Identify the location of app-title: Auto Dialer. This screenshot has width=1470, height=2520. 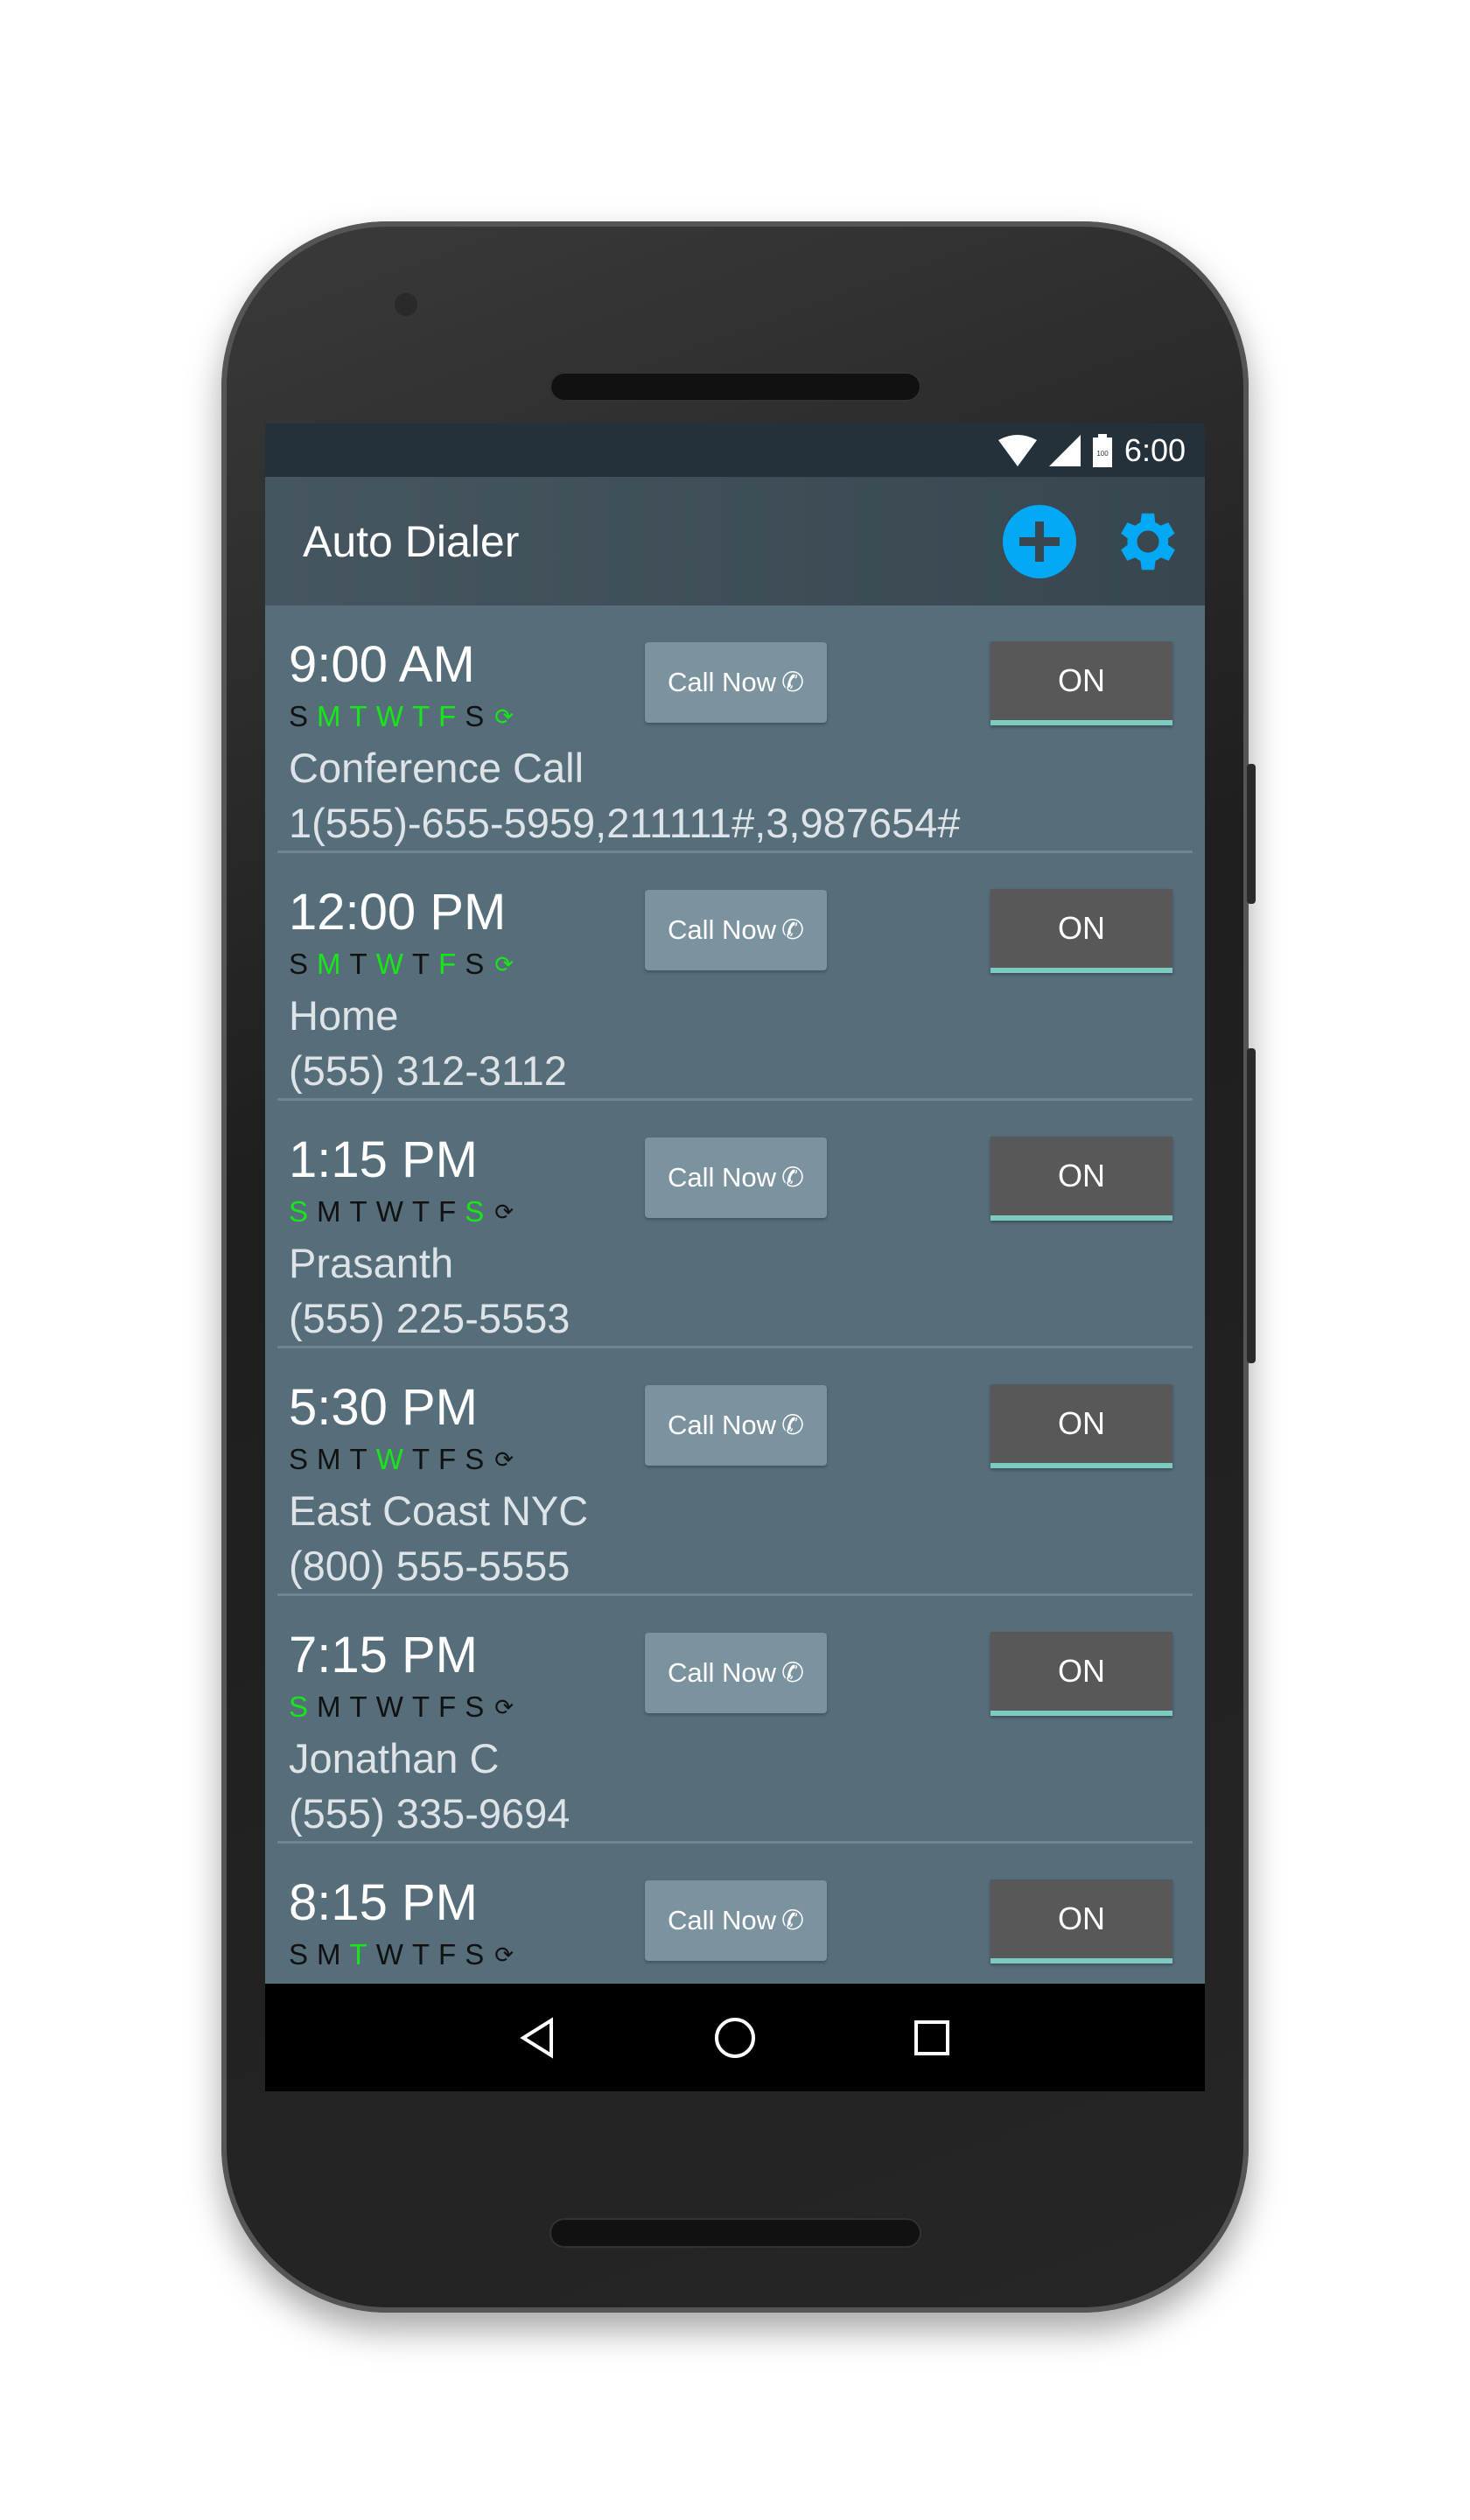
(411, 541).